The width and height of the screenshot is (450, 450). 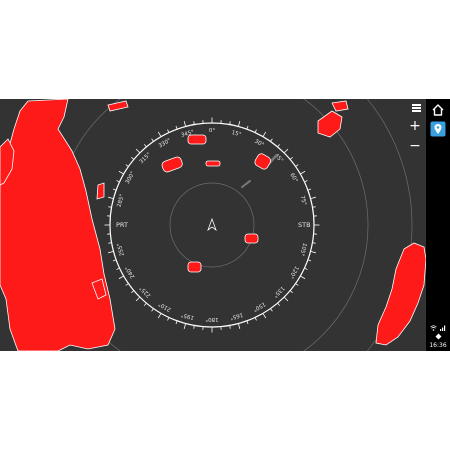 I want to click on port-label: PRT, so click(x=122, y=225).